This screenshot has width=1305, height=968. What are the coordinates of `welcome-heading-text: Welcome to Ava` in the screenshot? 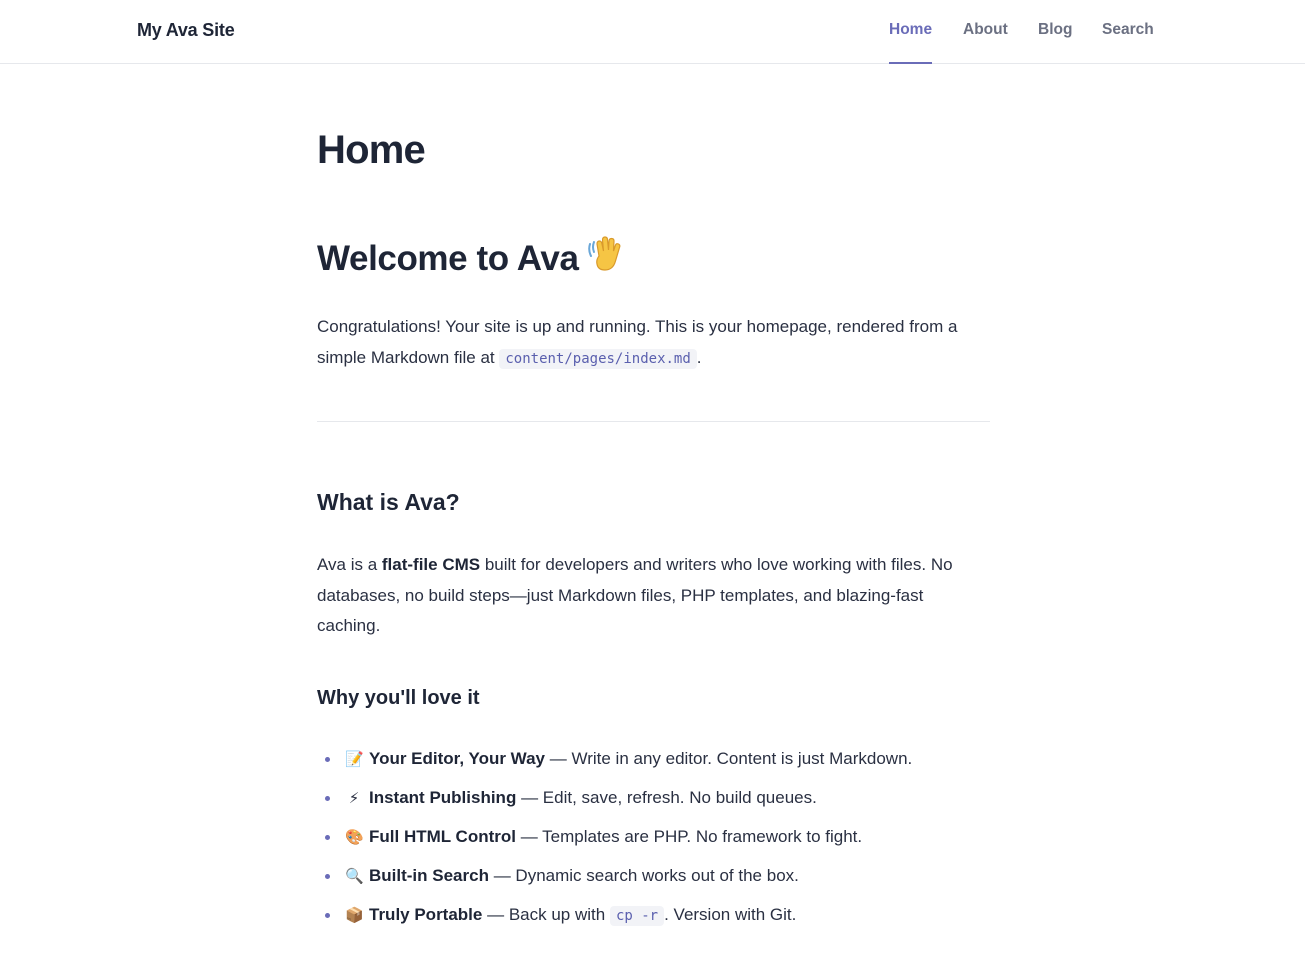 It's located at (448, 258).